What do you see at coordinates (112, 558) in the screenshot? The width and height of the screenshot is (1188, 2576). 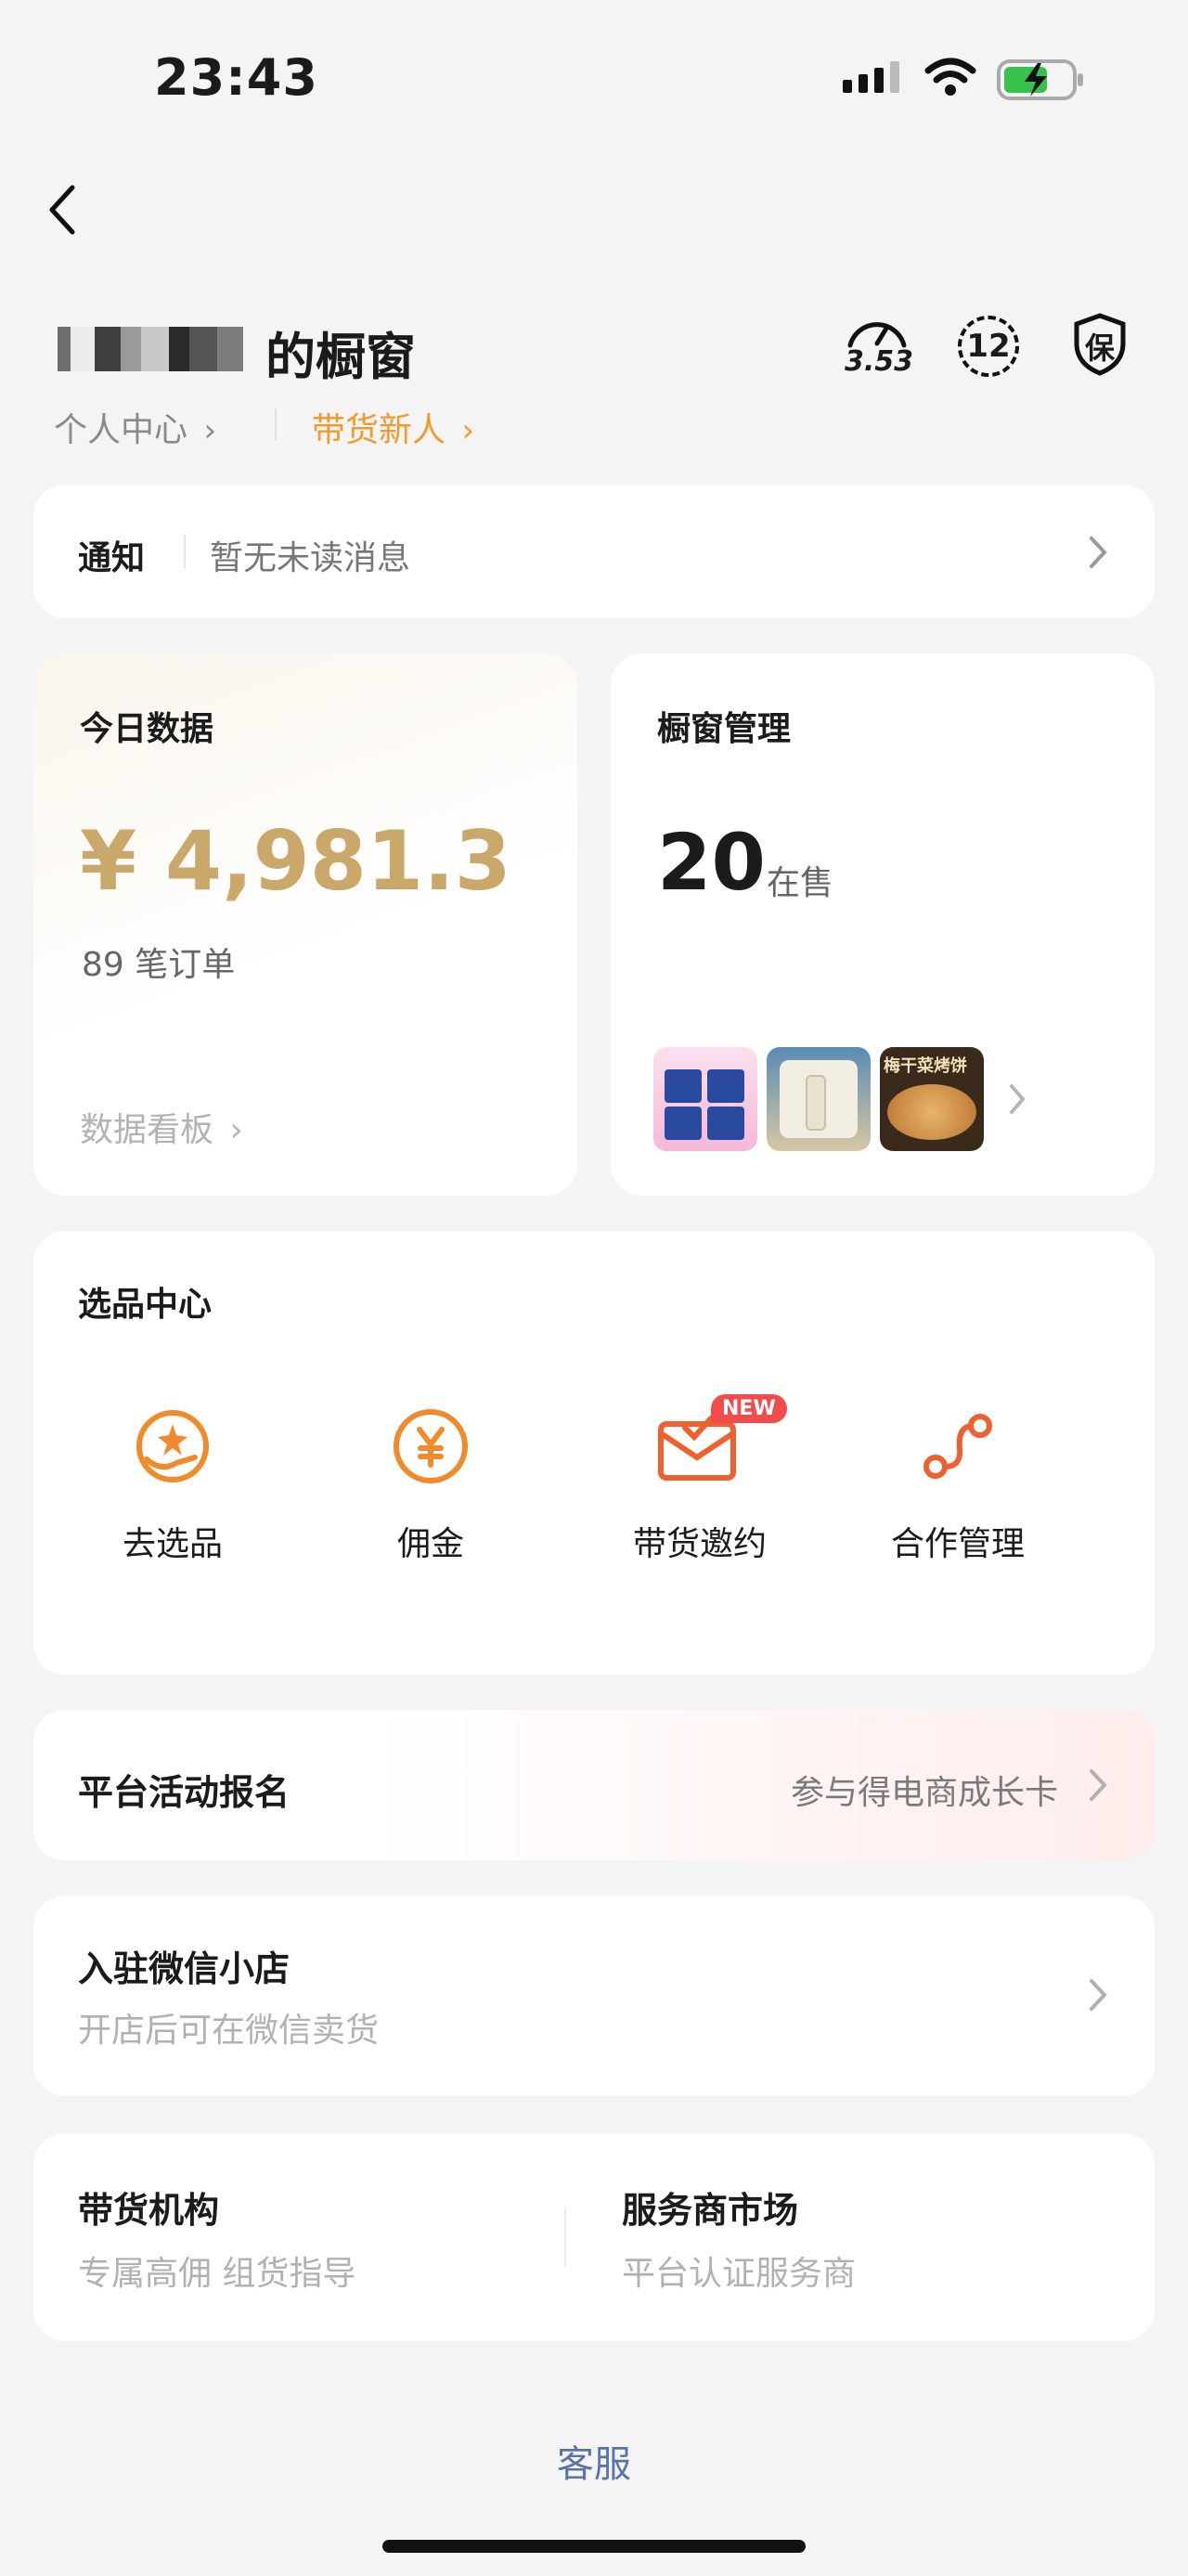 I see `notice-label: 通知` at bounding box center [112, 558].